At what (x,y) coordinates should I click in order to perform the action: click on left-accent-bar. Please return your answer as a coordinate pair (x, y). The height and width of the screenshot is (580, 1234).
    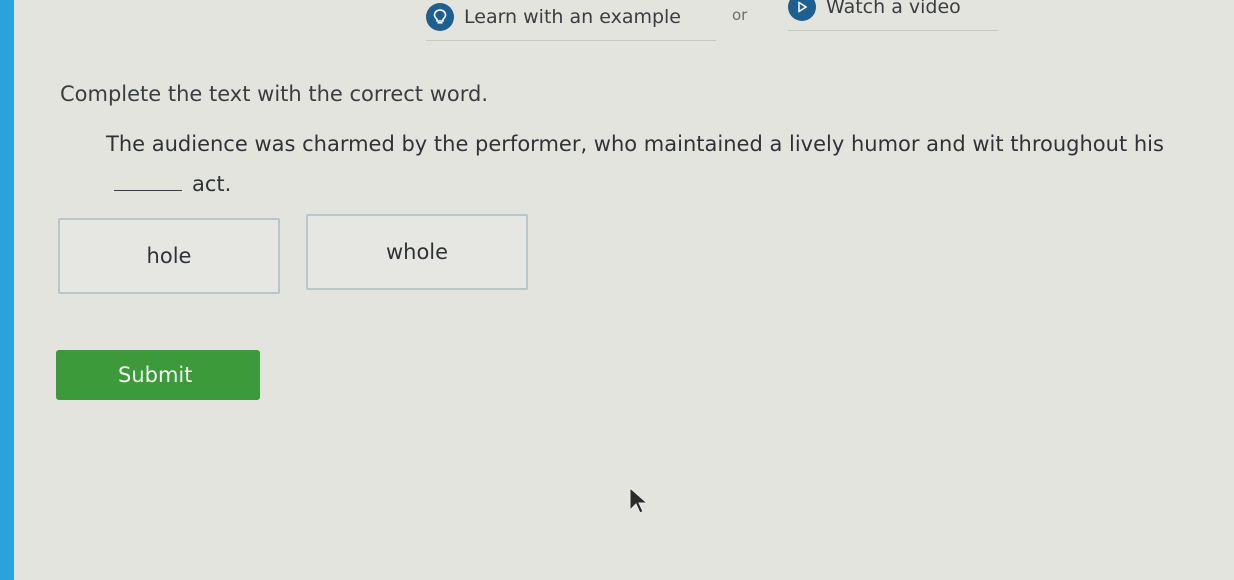
    Looking at the image, I should click on (7, 290).